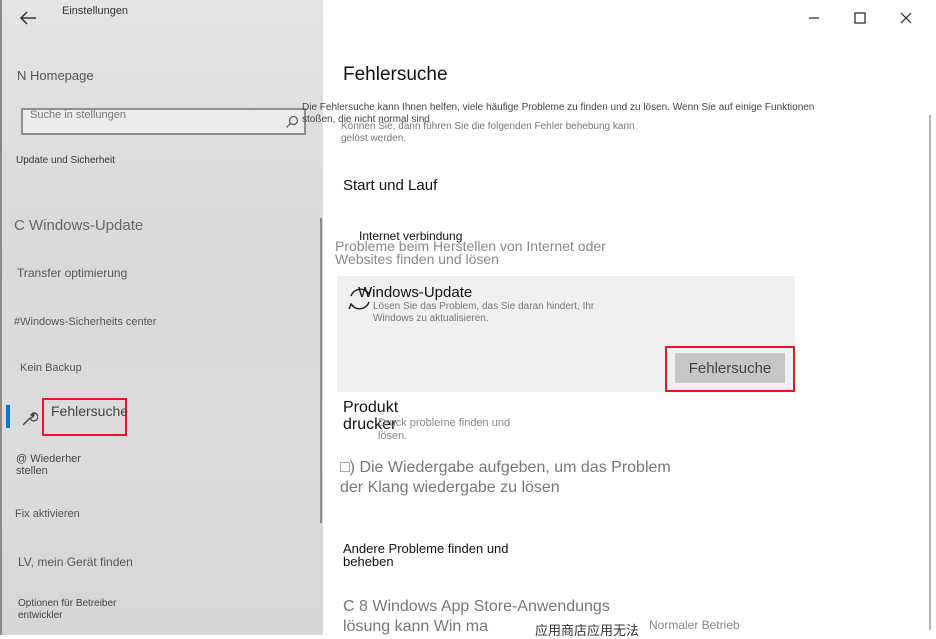 The image size is (936, 639). What do you see at coordinates (906, 18) in the screenshot?
I see `close-icon` at bounding box center [906, 18].